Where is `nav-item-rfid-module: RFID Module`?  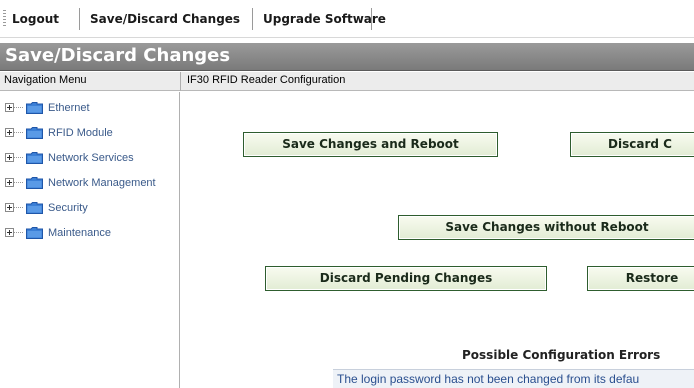 nav-item-rfid-module: RFID Module is located at coordinates (89, 133).